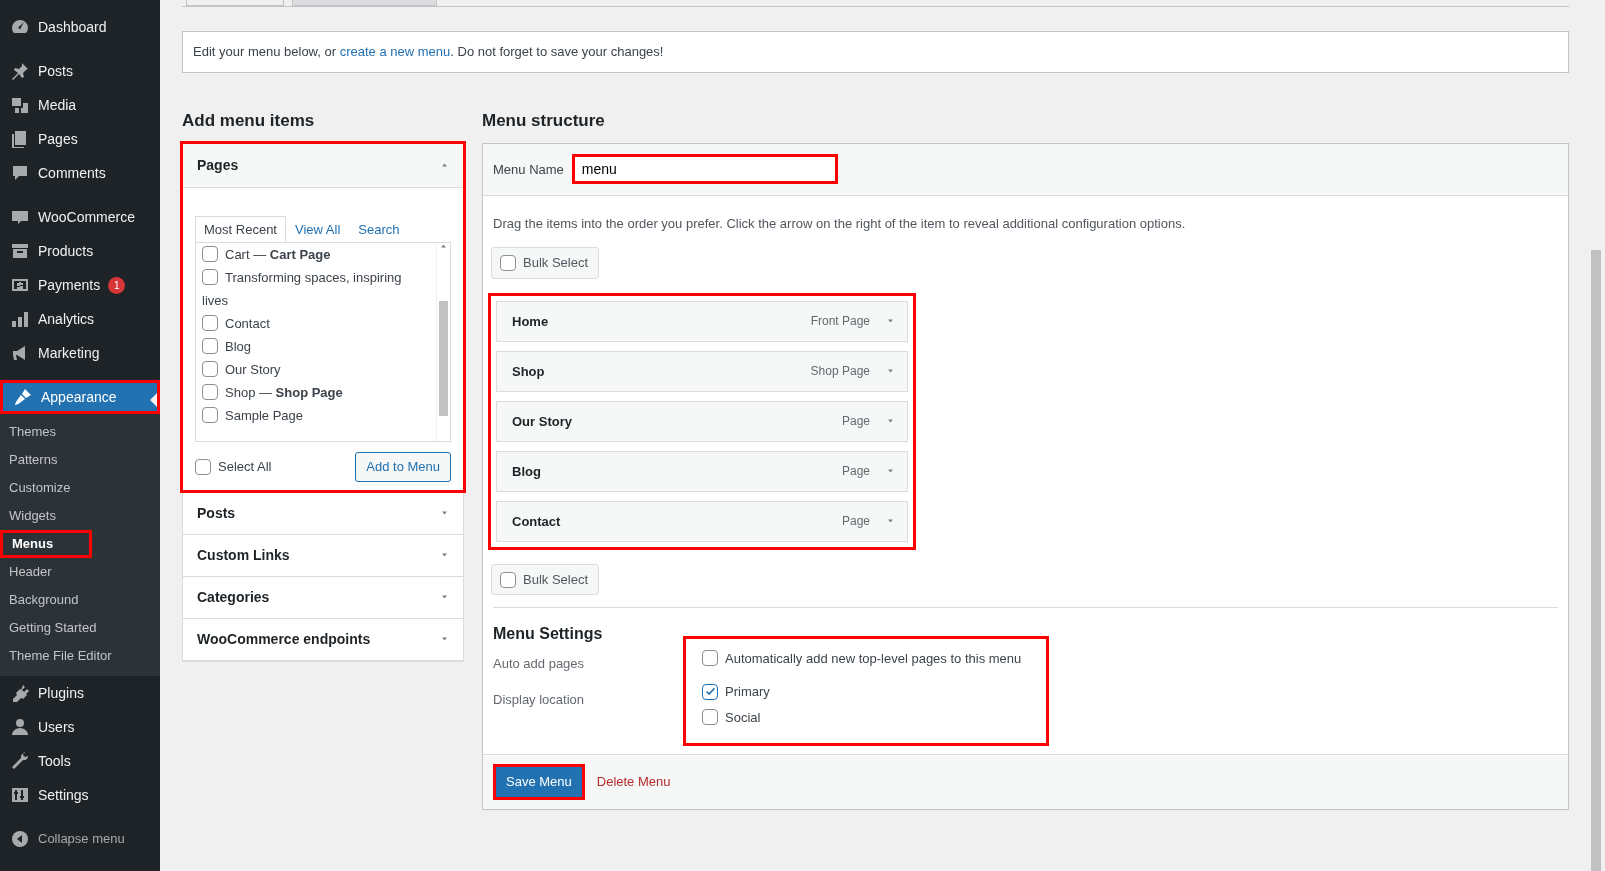  I want to click on instructions-text: Drag the items into the order you prefer. Click the arrow on the right of the item to reveal additional configuration options., so click(840, 223).